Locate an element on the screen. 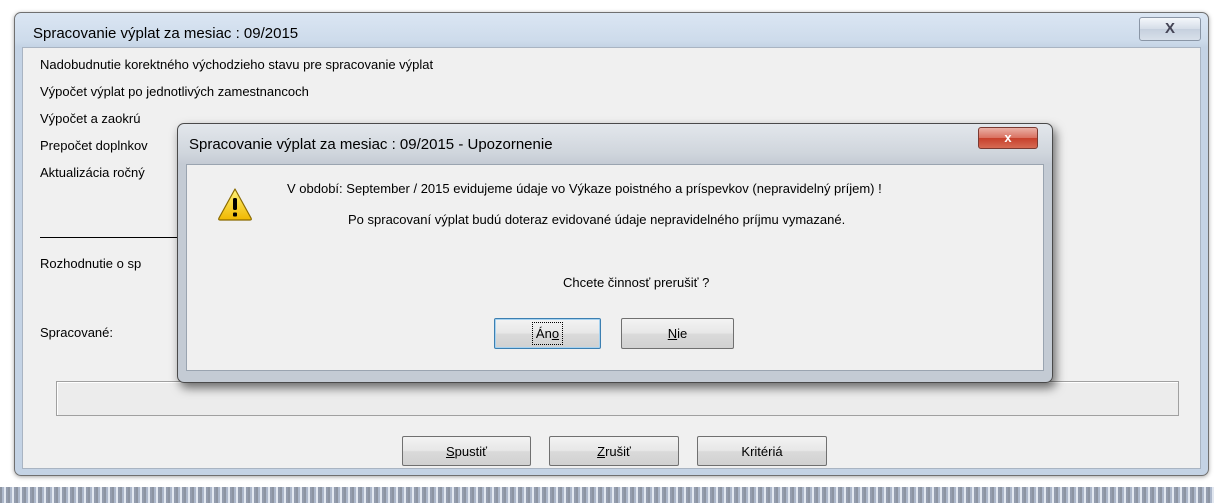 The image size is (1214, 503). no-button: Nie is located at coordinates (677, 333).